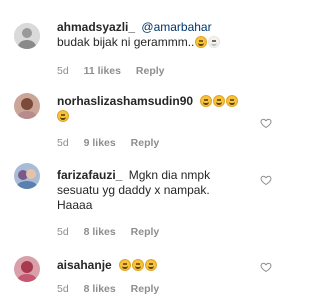 This screenshot has height=300, width=320. What do you see at coordinates (102, 71) in the screenshot?
I see `comment-likes: 11 likes` at bounding box center [102, 71].